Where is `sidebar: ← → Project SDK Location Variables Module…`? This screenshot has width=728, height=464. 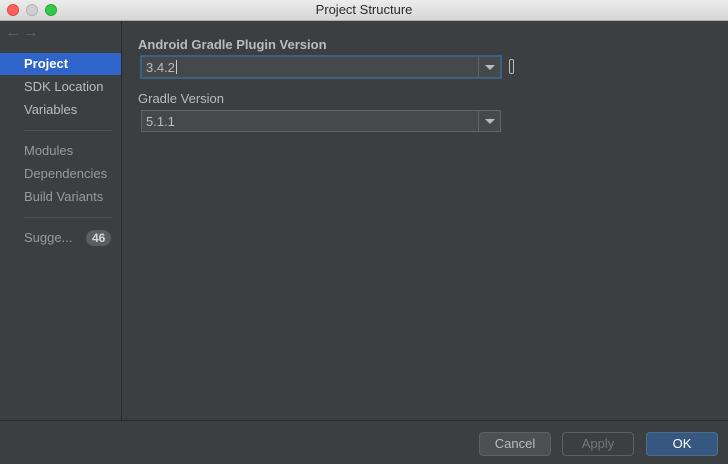
sidebar: ← → Project SDK Location Variables Module… is located at coordinates (61, 220).